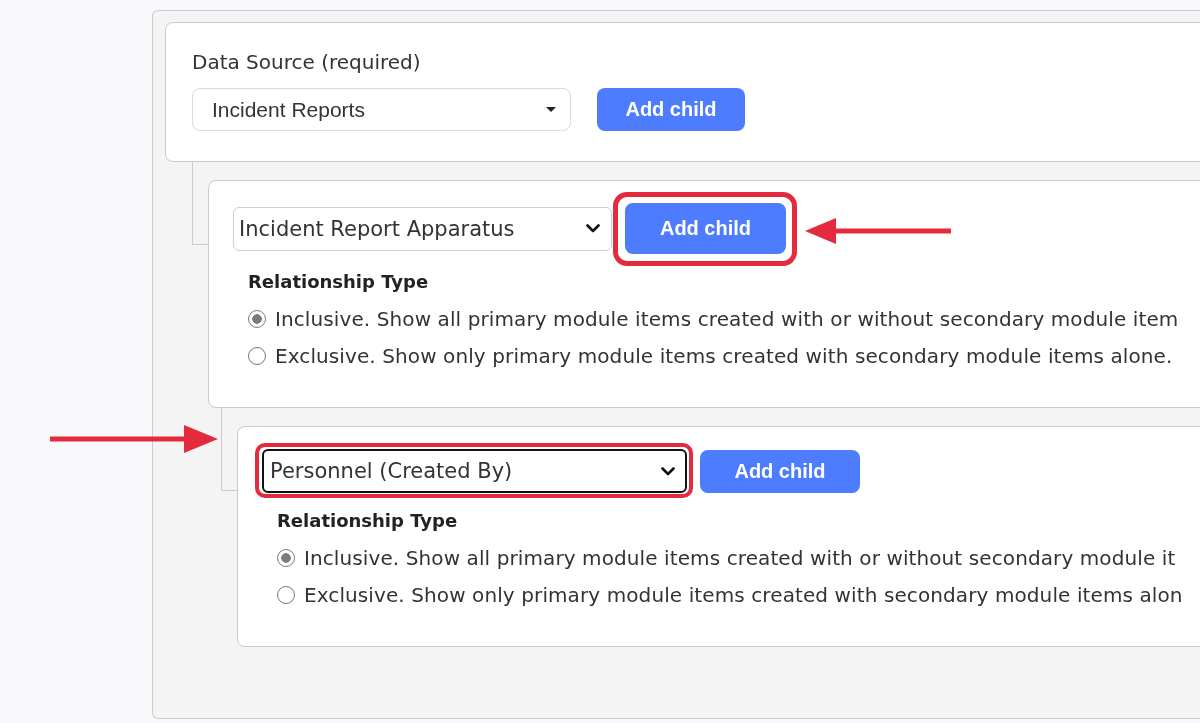 The image size is (1200, 723). What do you see at coordinates (381, 109) in the screenshot?
I see `dropdown-select: Incident Reports` at bounding box center [381, 109].